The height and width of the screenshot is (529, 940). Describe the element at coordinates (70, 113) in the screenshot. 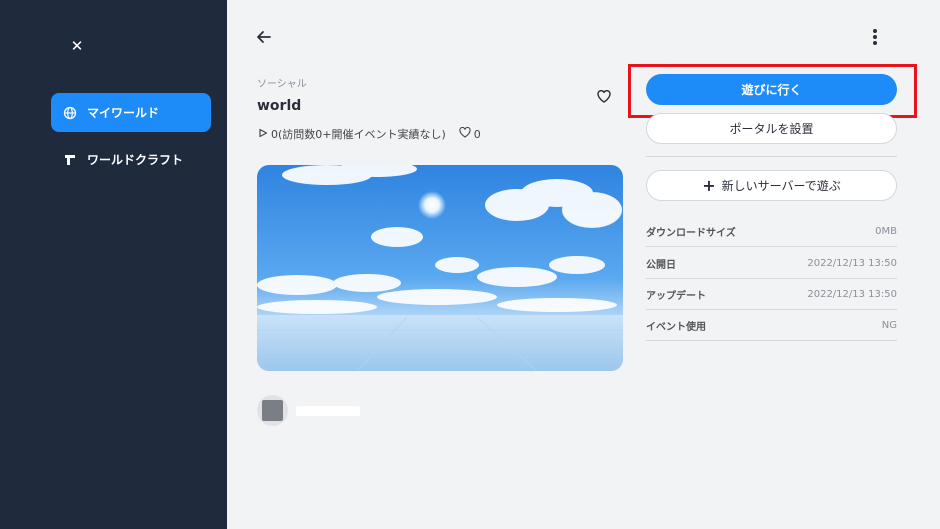

I see `globe-icon` at that location.